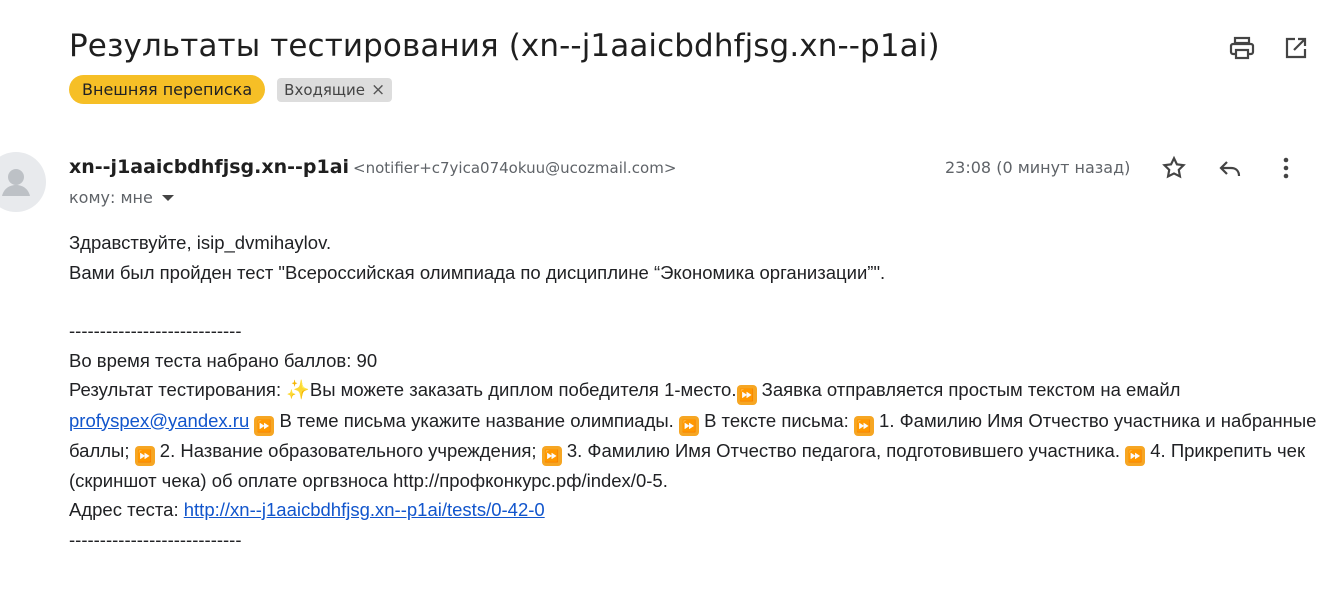  I want to click on recipient-text: кому: мне, so click(111, 197).